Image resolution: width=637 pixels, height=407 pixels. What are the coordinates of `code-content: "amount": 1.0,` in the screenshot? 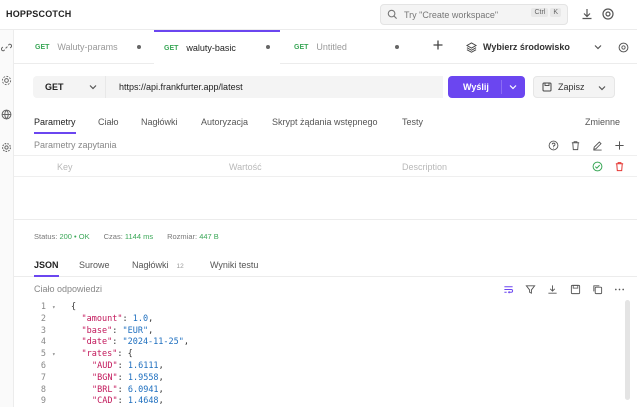 It's located at (117, 318).